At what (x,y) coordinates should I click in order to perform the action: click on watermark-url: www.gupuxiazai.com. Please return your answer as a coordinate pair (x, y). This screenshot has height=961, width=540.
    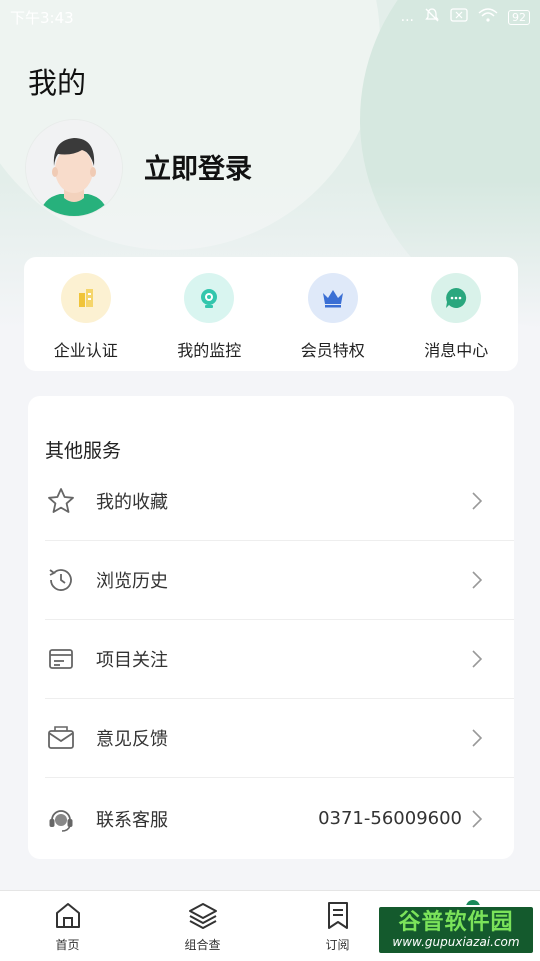
    Looking at the image, I should click on (456, 942).